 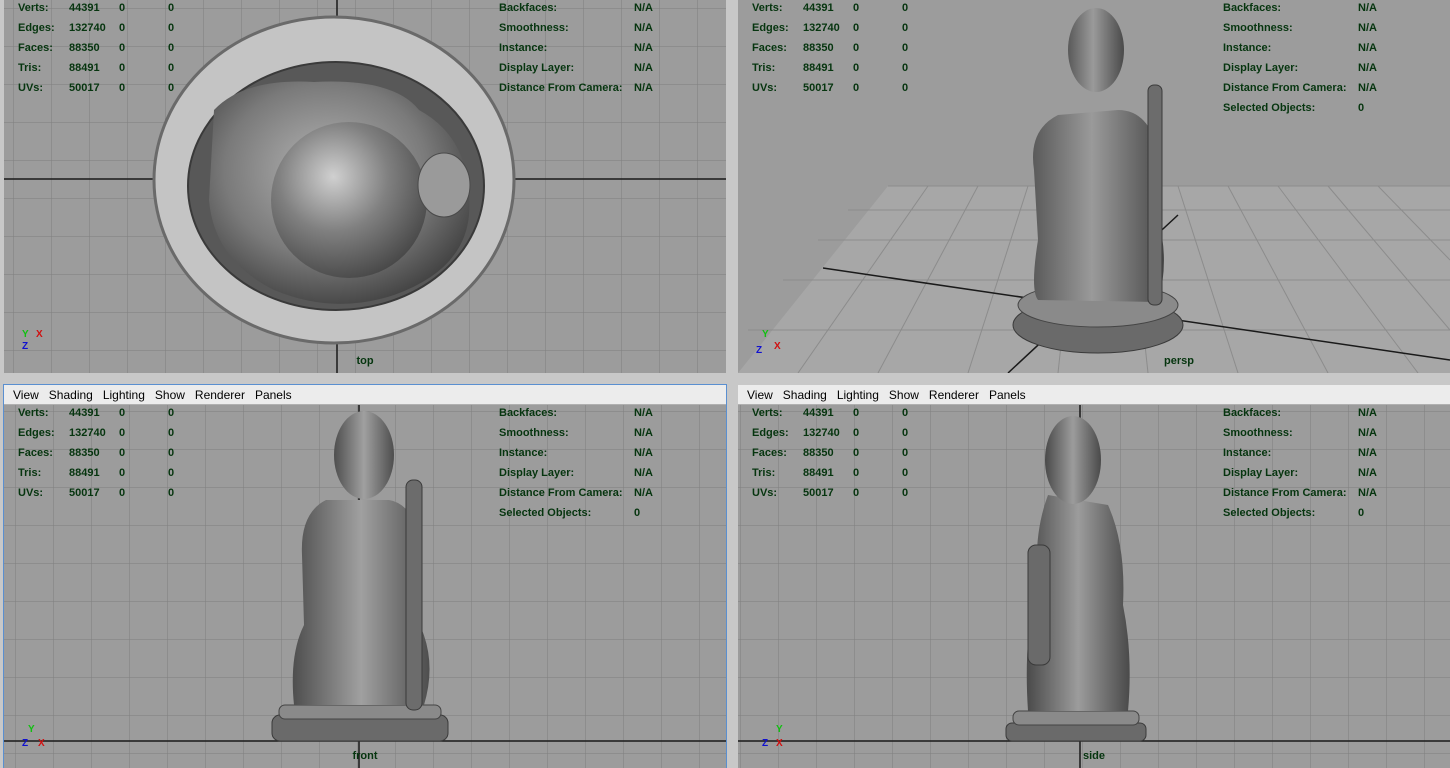 What do you see at coordinates (365, 361) in the screenshot?
I see `camera-name: top` at bounding box center [365, 361].